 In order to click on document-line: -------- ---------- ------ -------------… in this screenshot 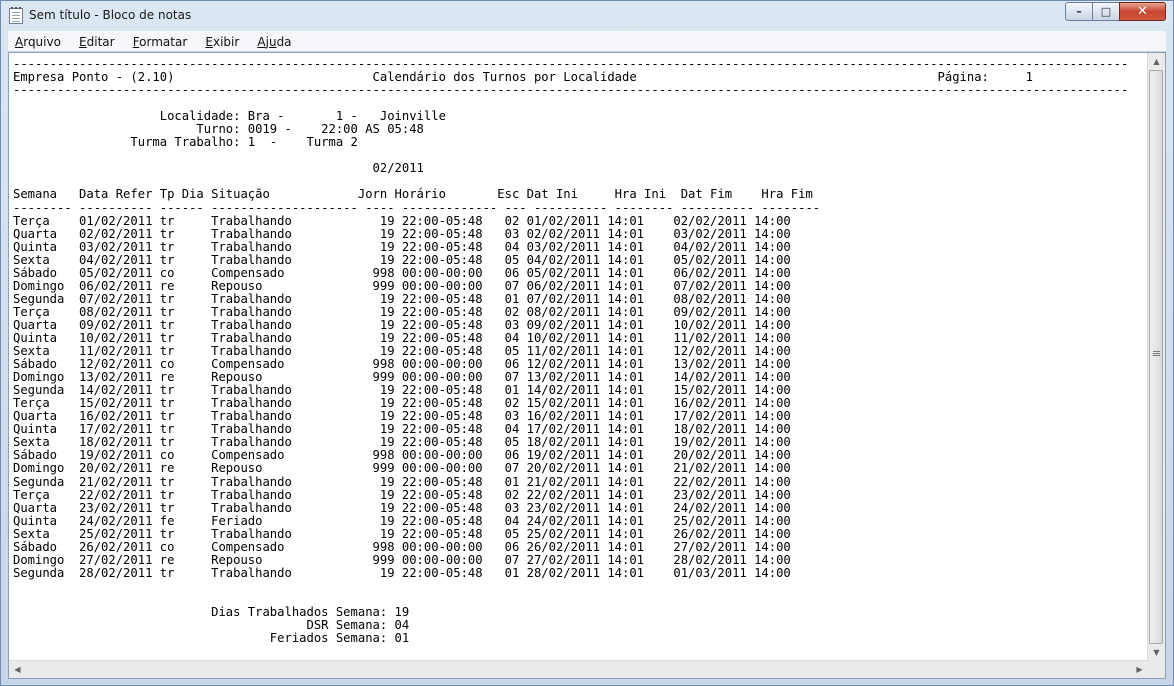, I will do `click(417, 207)`.